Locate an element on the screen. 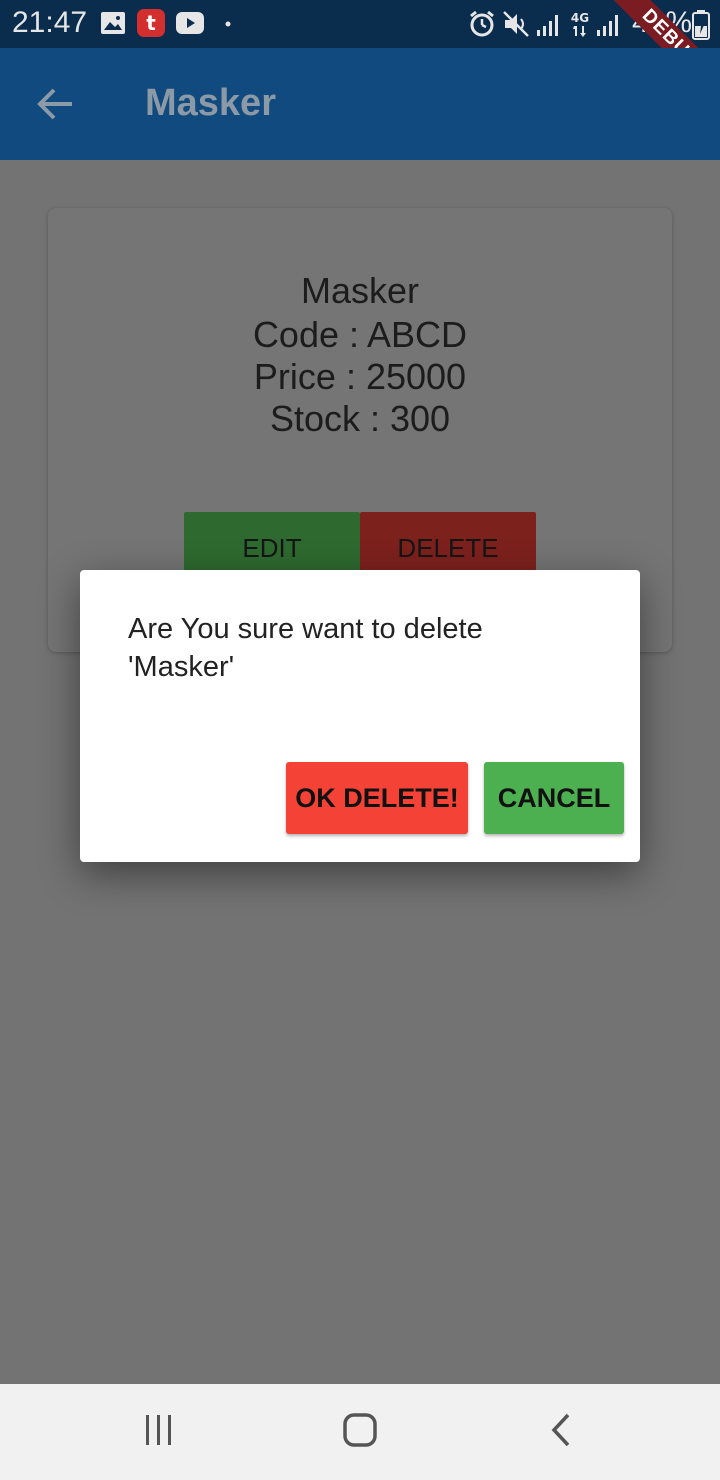  svg-text: t is located at coordinates (151, 23).